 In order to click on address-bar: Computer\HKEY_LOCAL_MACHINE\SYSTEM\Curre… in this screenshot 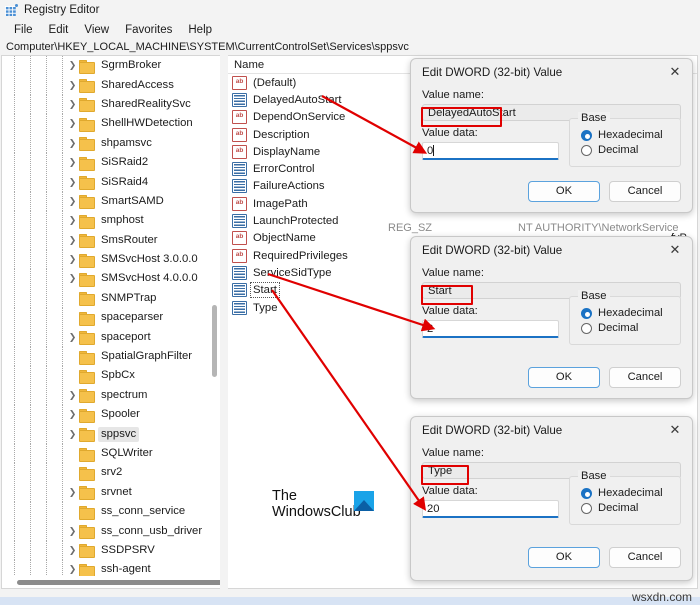, I will do `click(350, 47)`.